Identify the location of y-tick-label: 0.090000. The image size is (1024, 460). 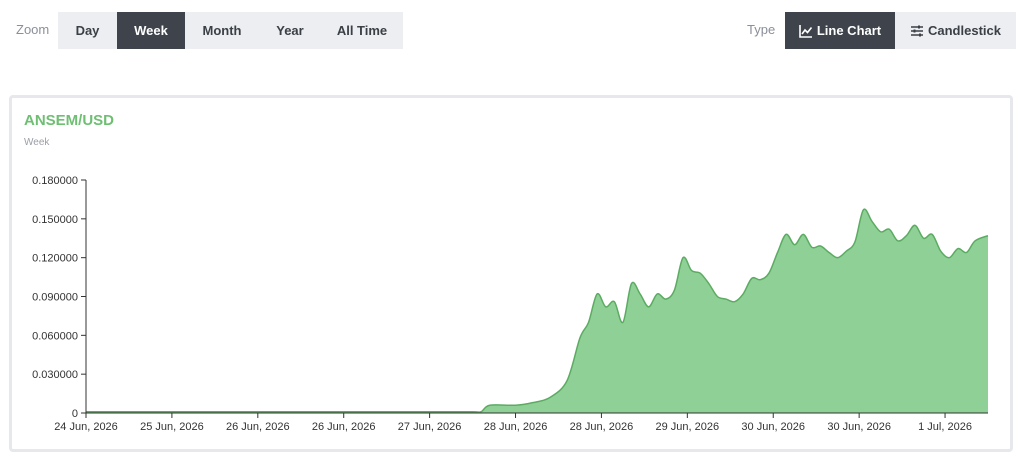
(55, 298).